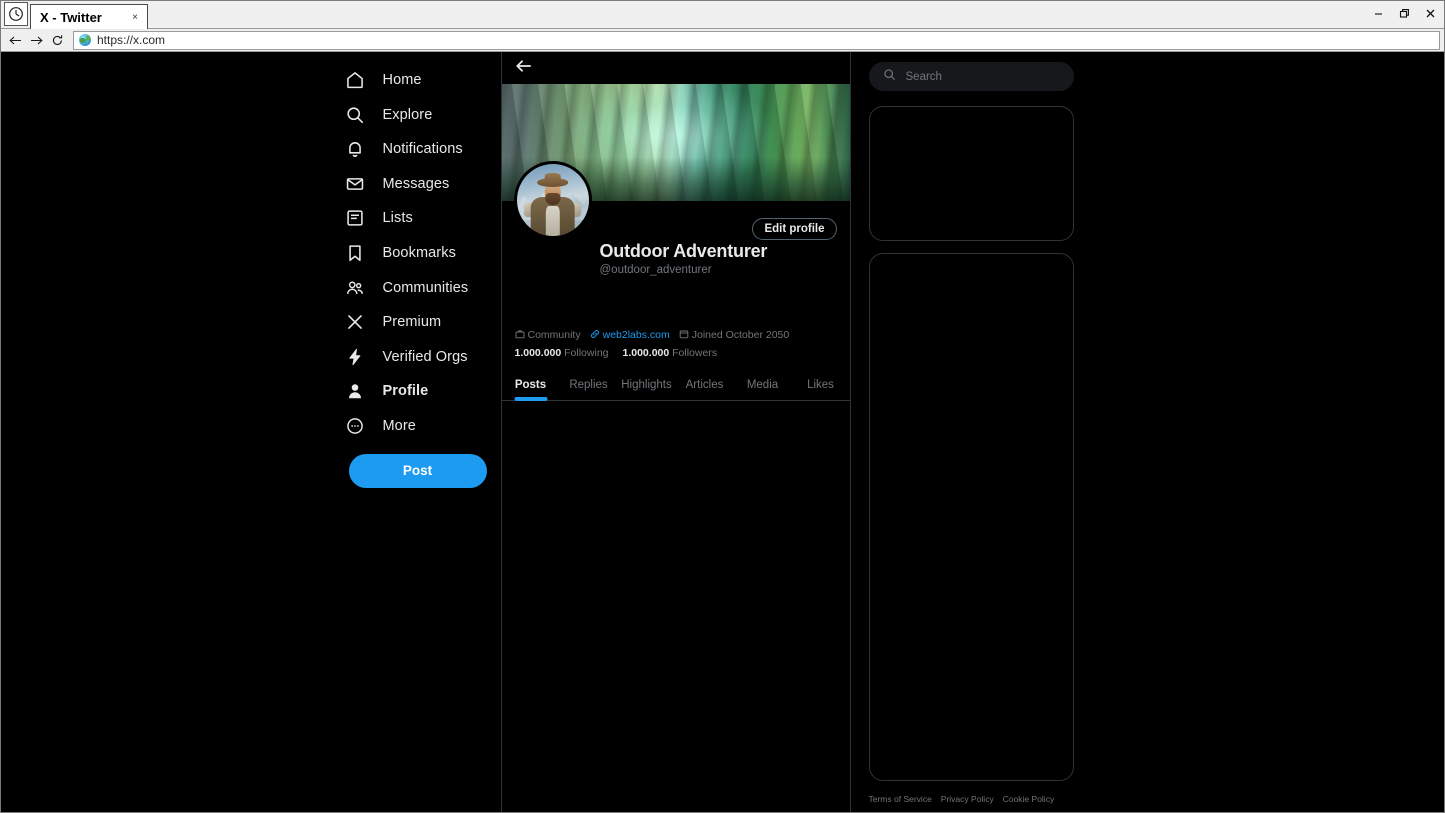  I want to click on sidebar-item-home: Home, so click(390, 80).